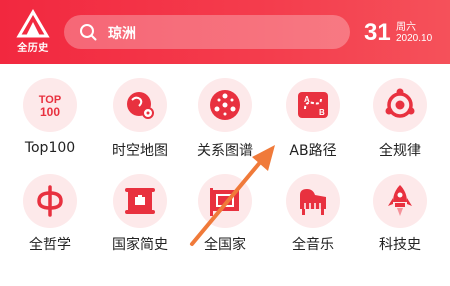 The image size is (450, 286). I want to click on graph-network-icon, so click(225, 105).